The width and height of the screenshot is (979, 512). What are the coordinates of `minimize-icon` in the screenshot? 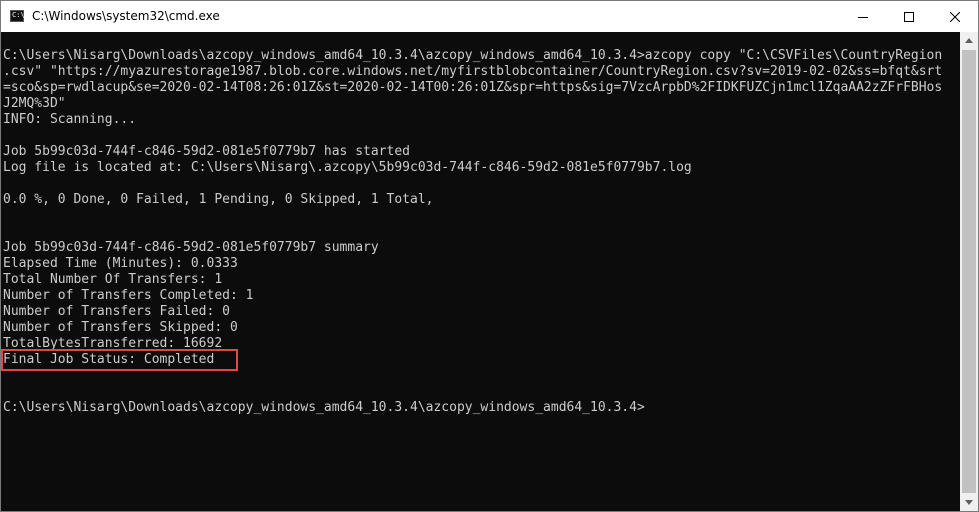 It's located at (863, 17).